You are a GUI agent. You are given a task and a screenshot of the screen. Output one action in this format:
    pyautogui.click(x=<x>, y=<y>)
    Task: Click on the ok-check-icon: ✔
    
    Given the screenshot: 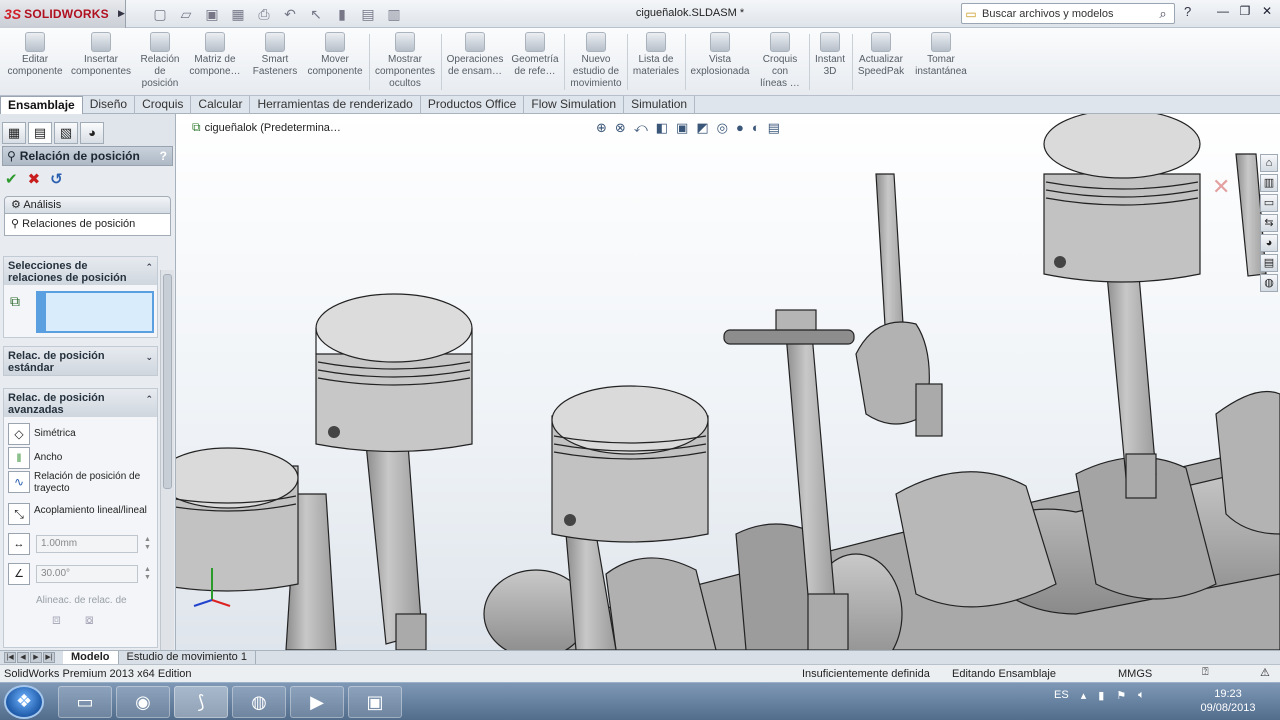 What is the action you would take?
    pyautogui.click(x=11, y=179)
    